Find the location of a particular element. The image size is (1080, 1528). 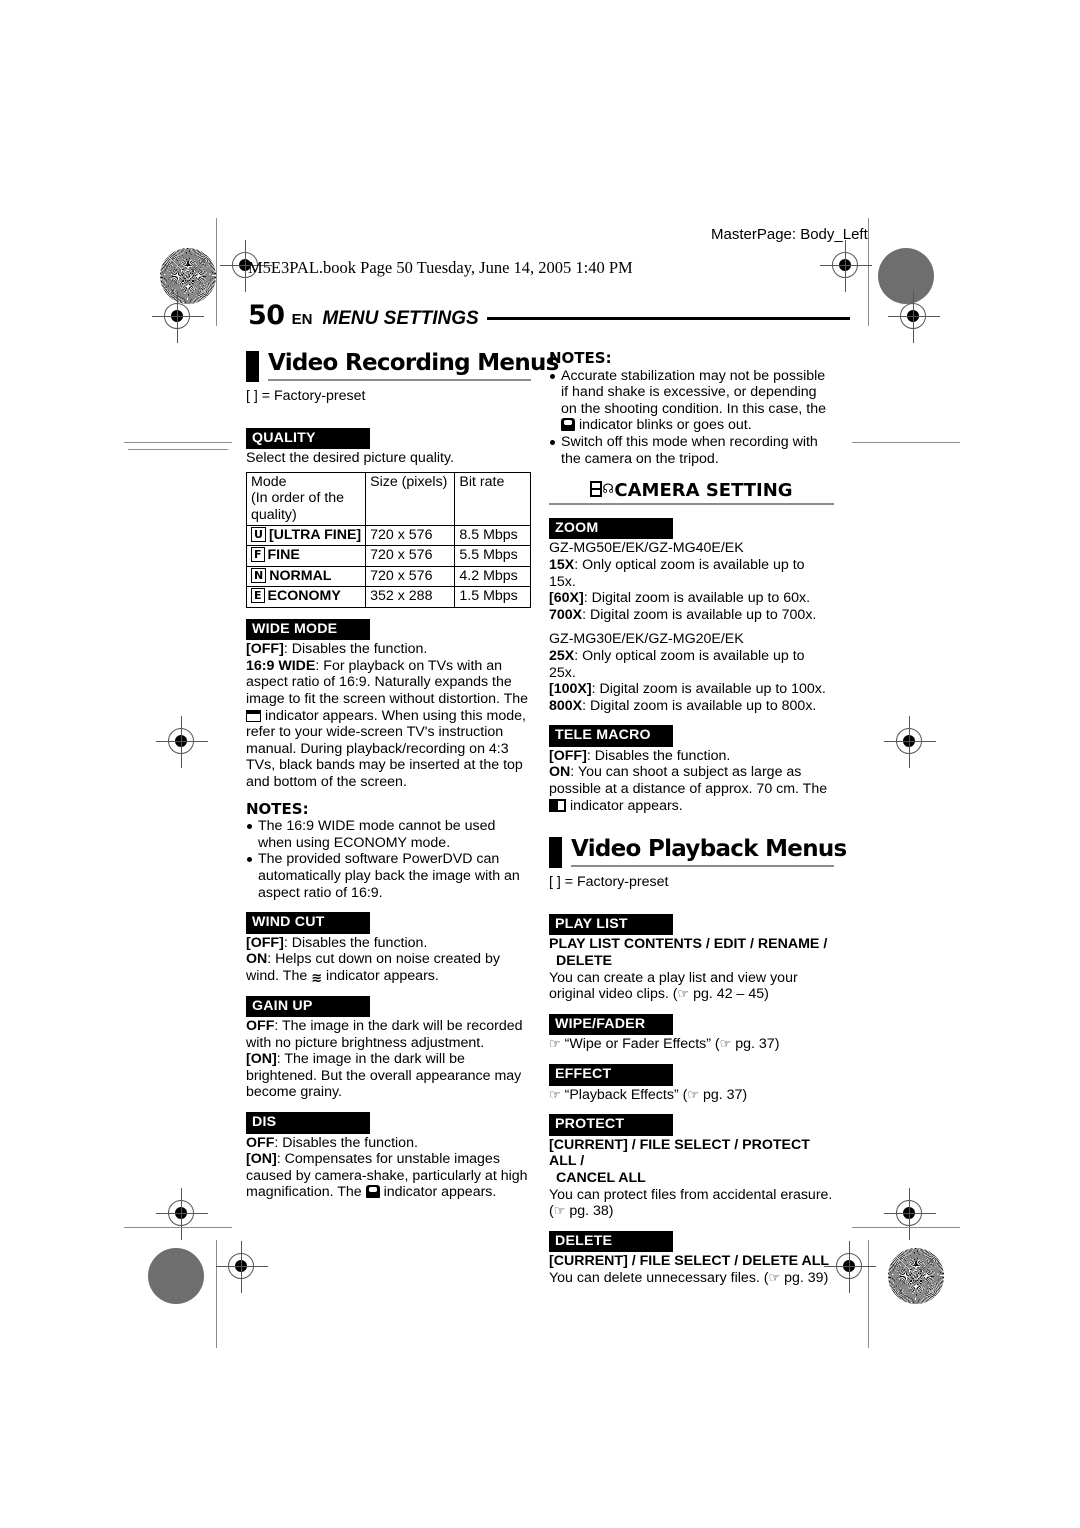

protect-subtitle-line2: CANCEL ALL is located at coordinates (601, 1177).